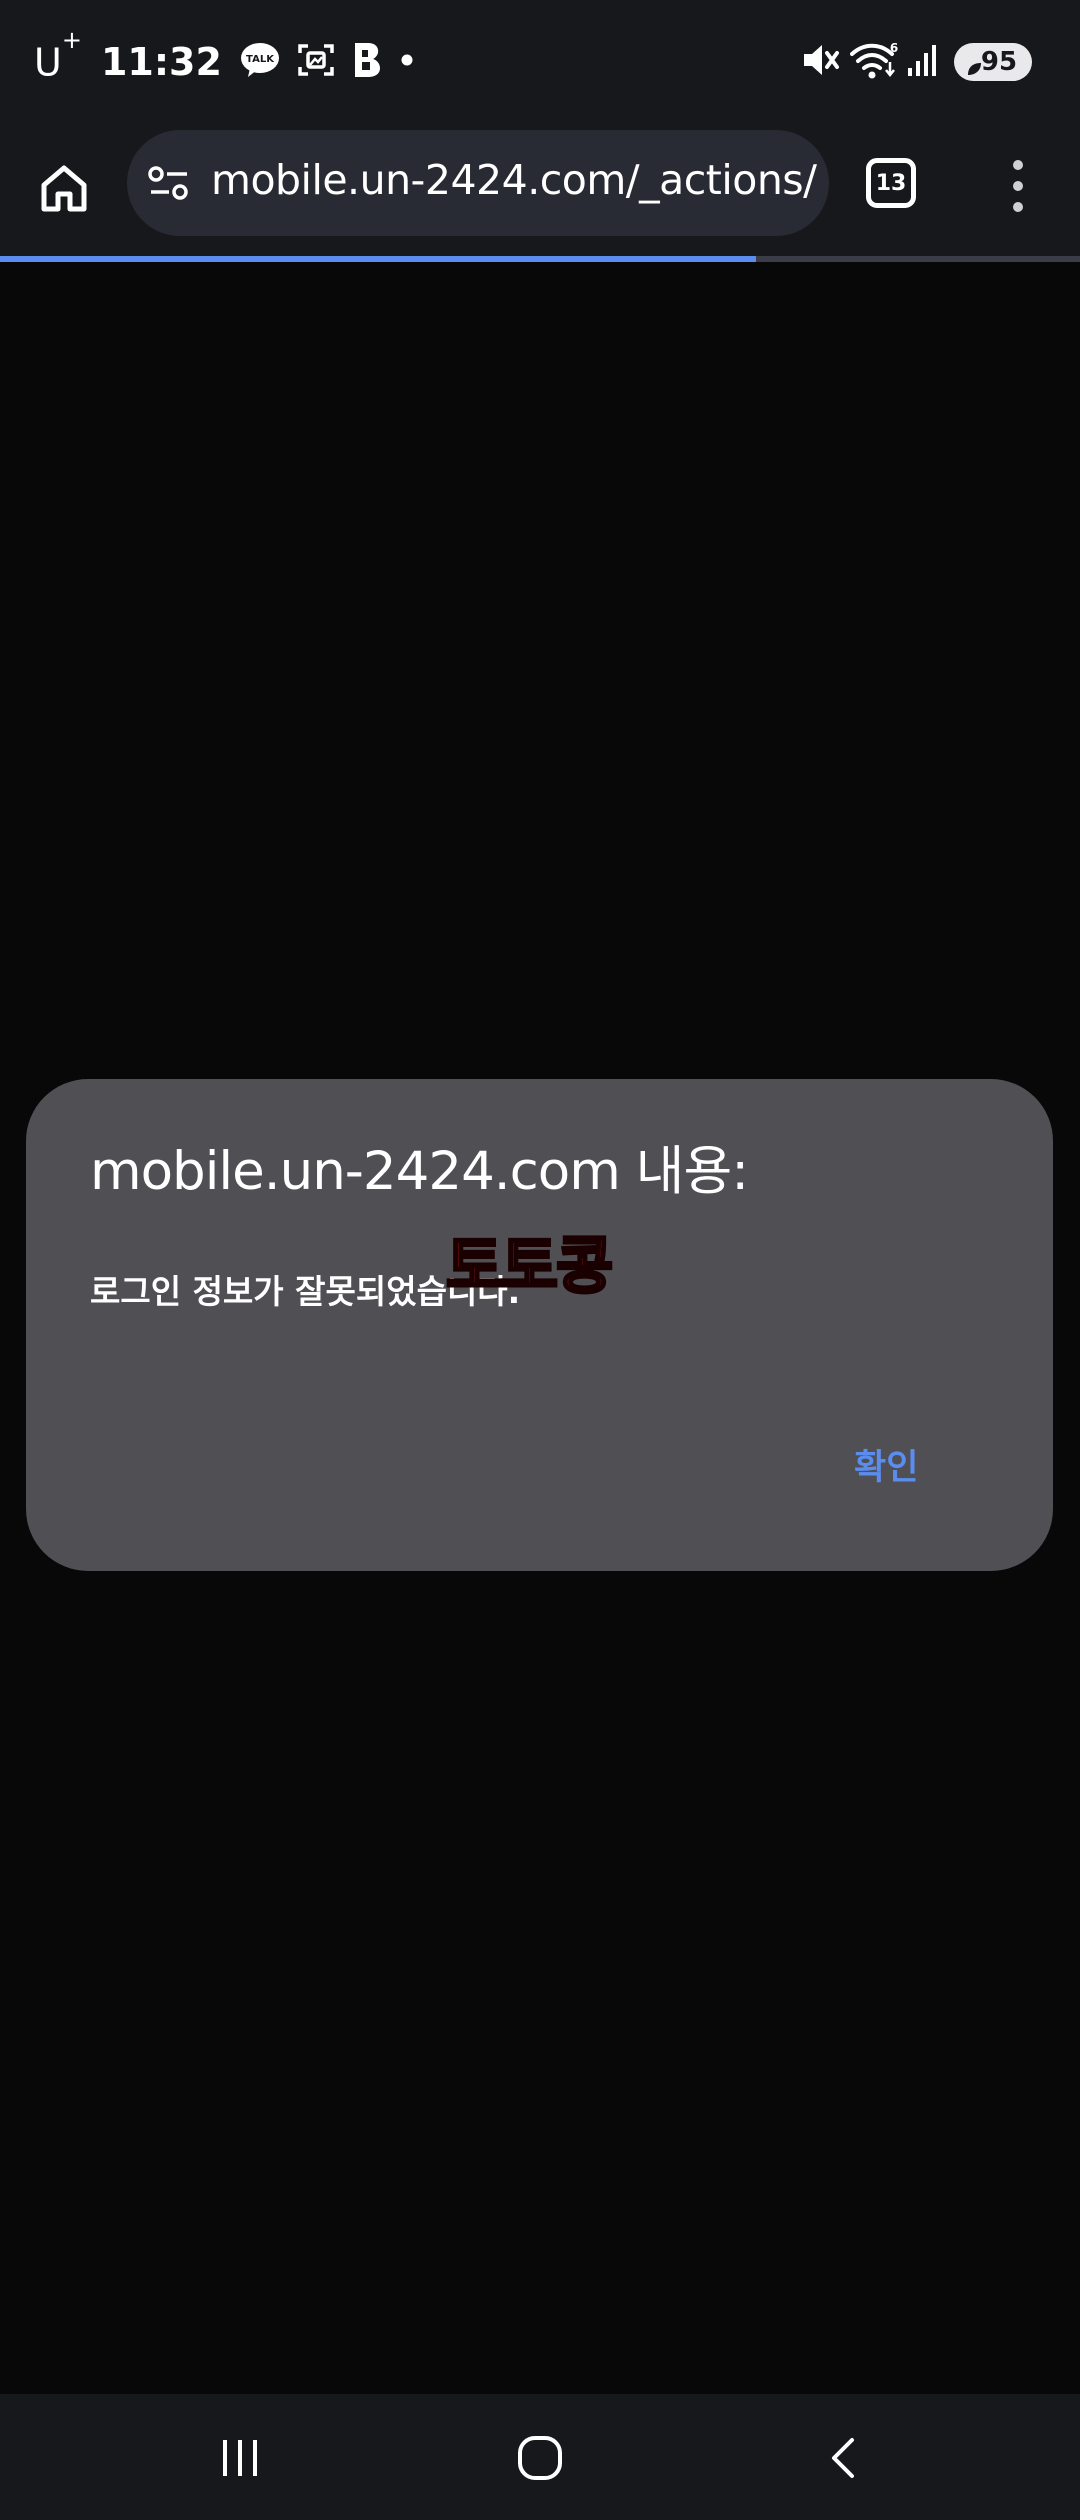  I want to click on kakaotalk-icon: TALK, so click(260, 62).